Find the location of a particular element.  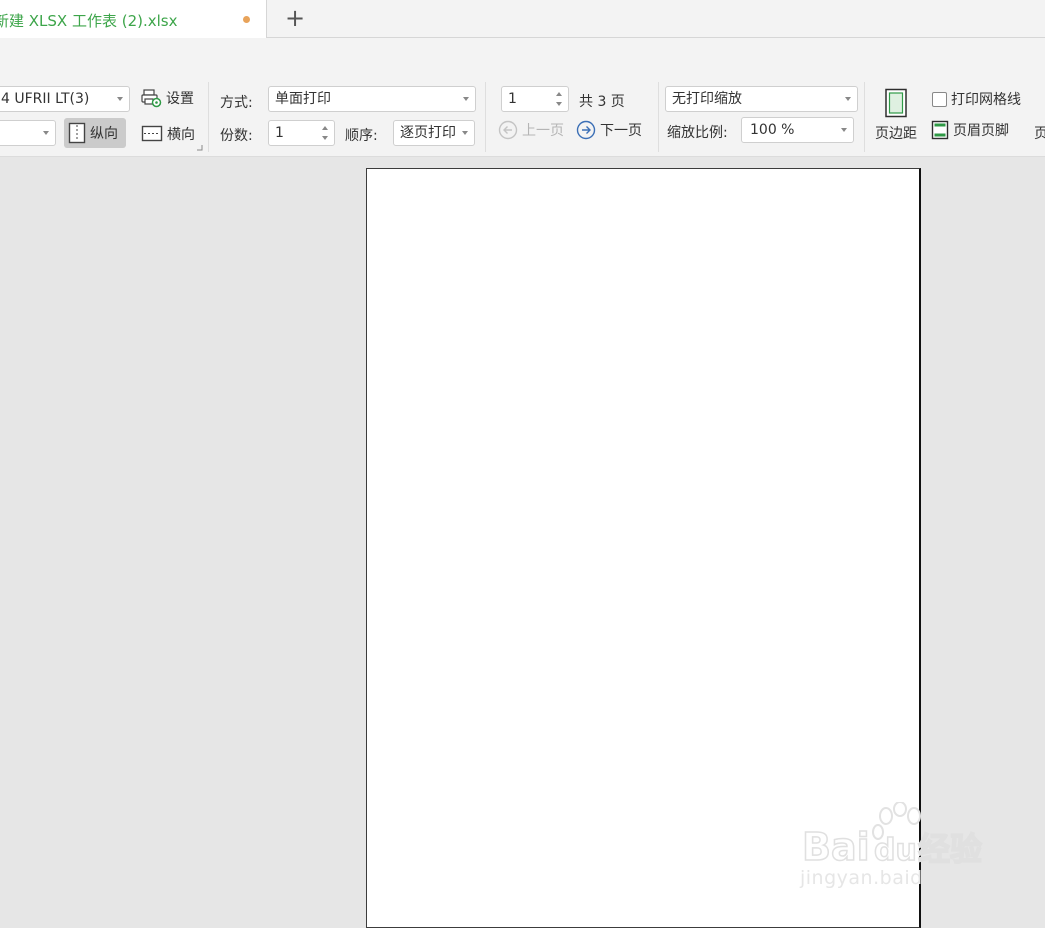

header-footer-label: 页眉页脚 is located at coordinates (981, 131).